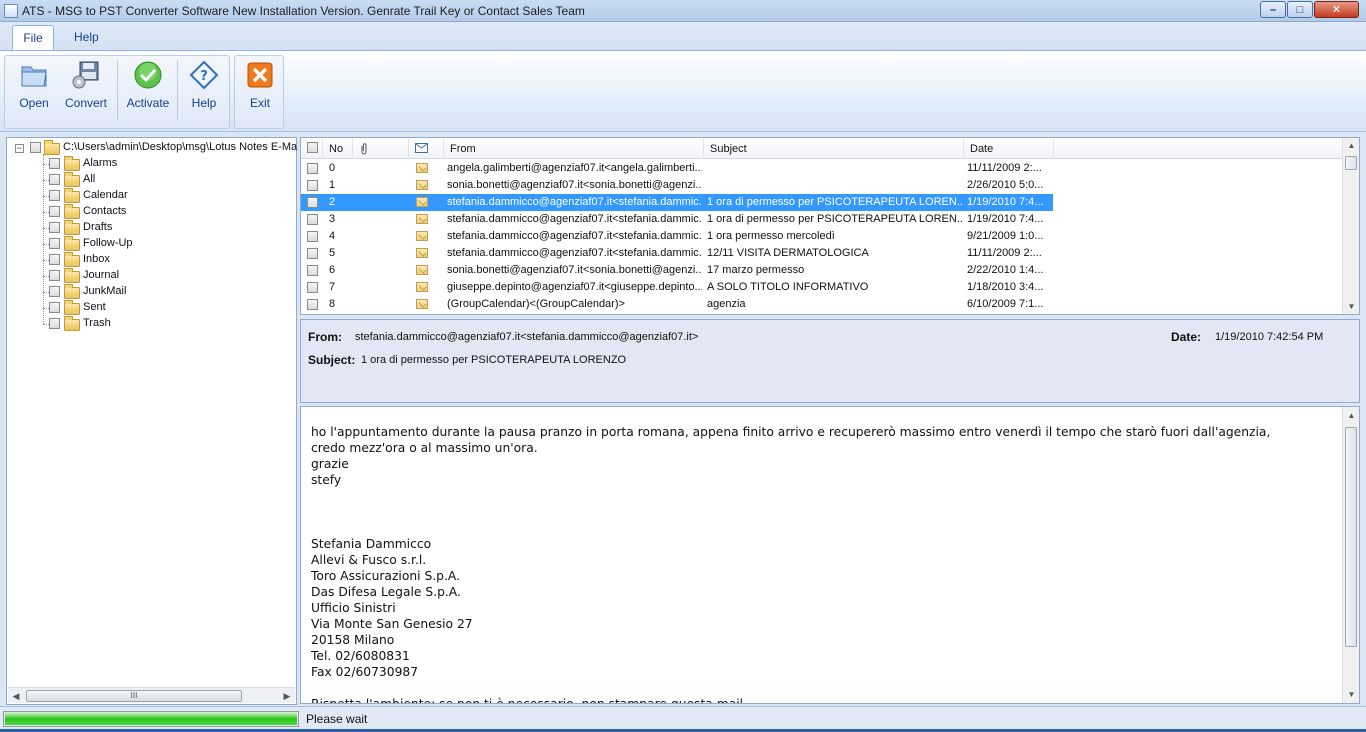 Image resolution: width=1366 pixels, height=732 pixels. Describe the element at coordinates (332, 360) in the screenshot. I see `subject-label: Subject:` at that location.